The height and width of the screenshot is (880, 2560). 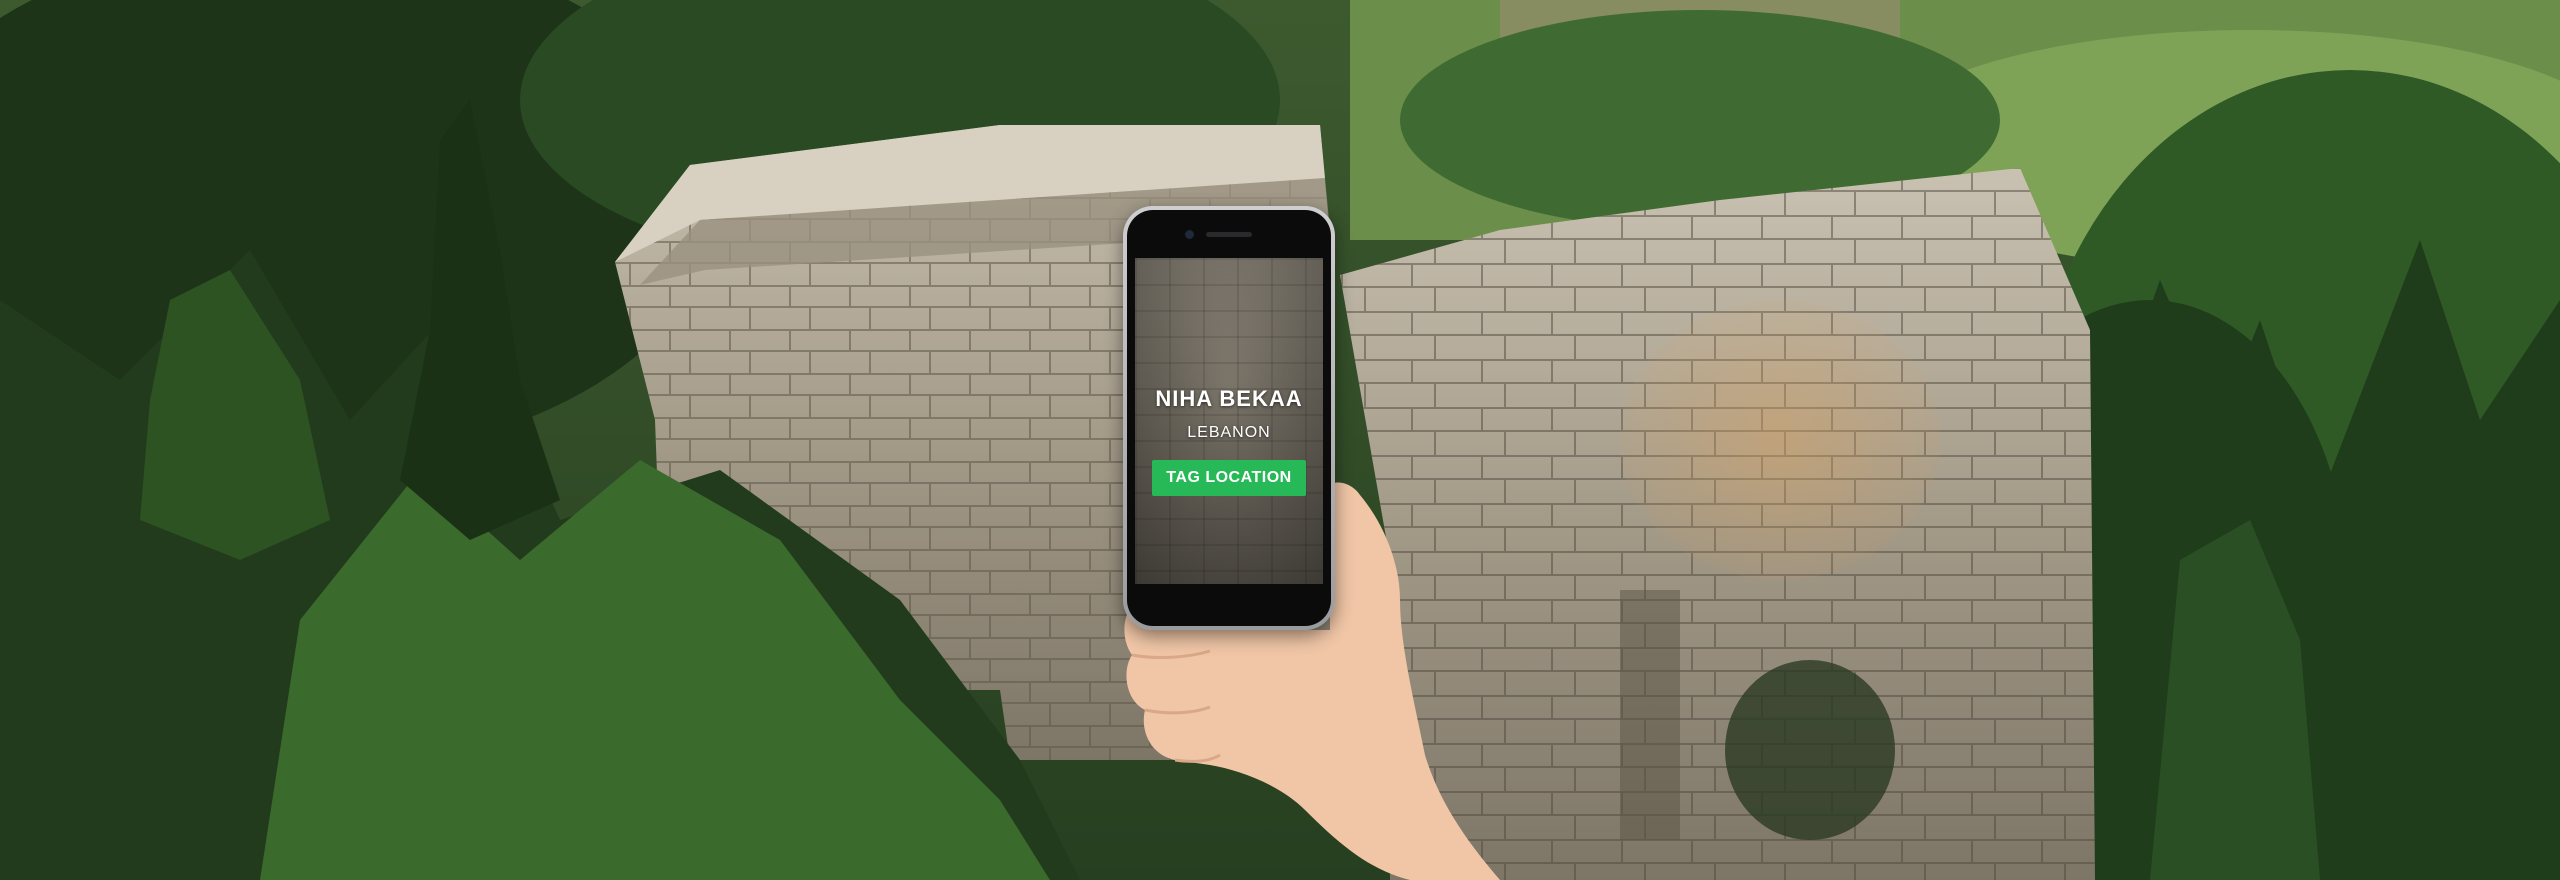 What do you see at coordinates (1229, 432) in the screenshot?
I see `place-country: LEBANON` at bounding box center [1229, 432].